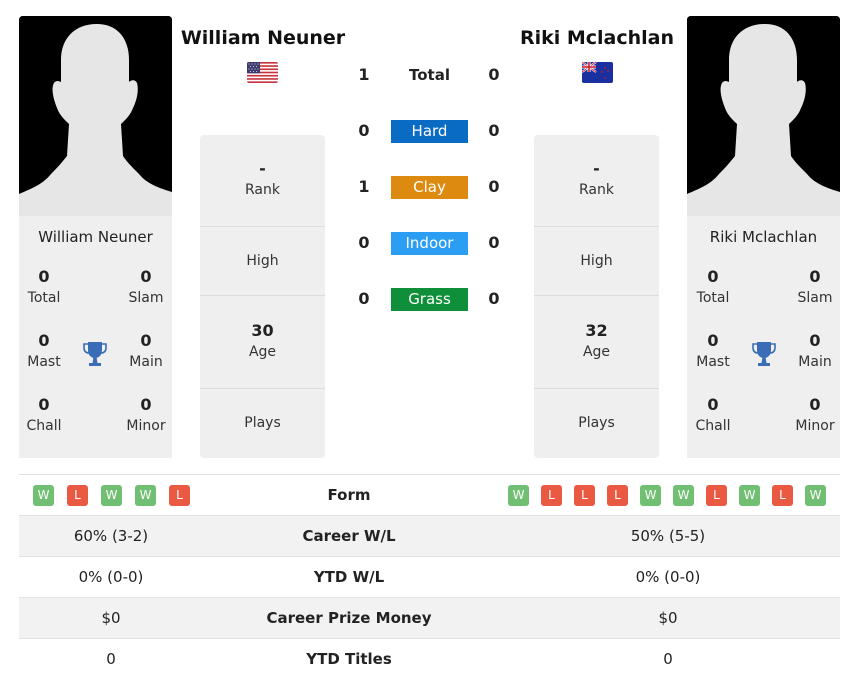 Image resolution: width=859 pixels, height=681 pixels. What do you see at coordinates (262, 342) in the screenshot?
I see `player1-age: 30 Age` at bounding box center [262, 342].